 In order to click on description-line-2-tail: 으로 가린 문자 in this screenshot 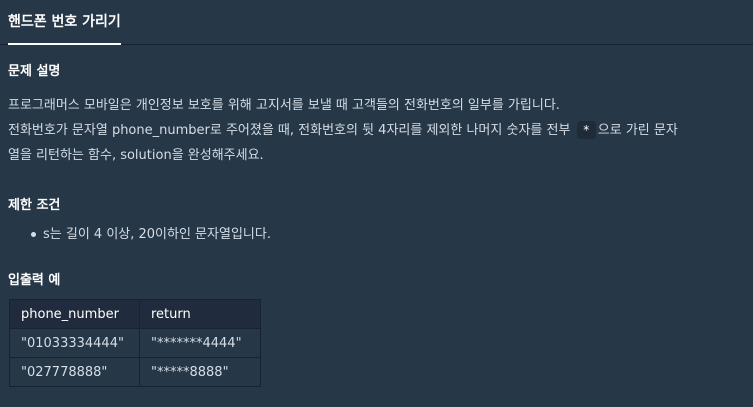, I will do `click(637, 130)`.